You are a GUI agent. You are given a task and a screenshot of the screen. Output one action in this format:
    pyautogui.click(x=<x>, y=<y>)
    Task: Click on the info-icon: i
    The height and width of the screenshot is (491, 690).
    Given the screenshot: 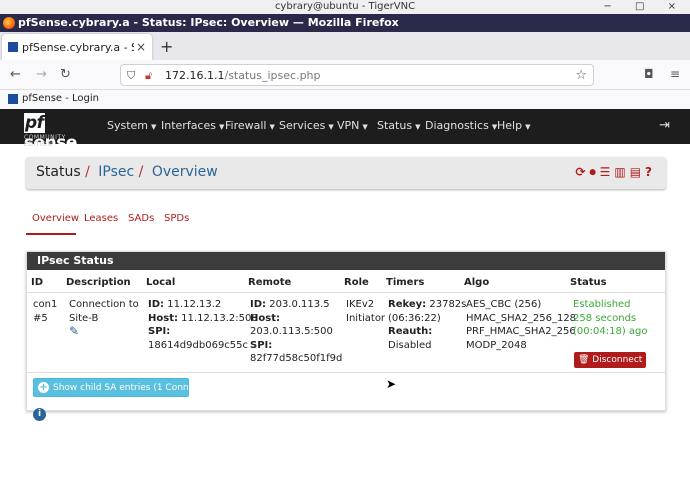 What is the action you would take?
    pyautogui.click(x=39, y=414)
    